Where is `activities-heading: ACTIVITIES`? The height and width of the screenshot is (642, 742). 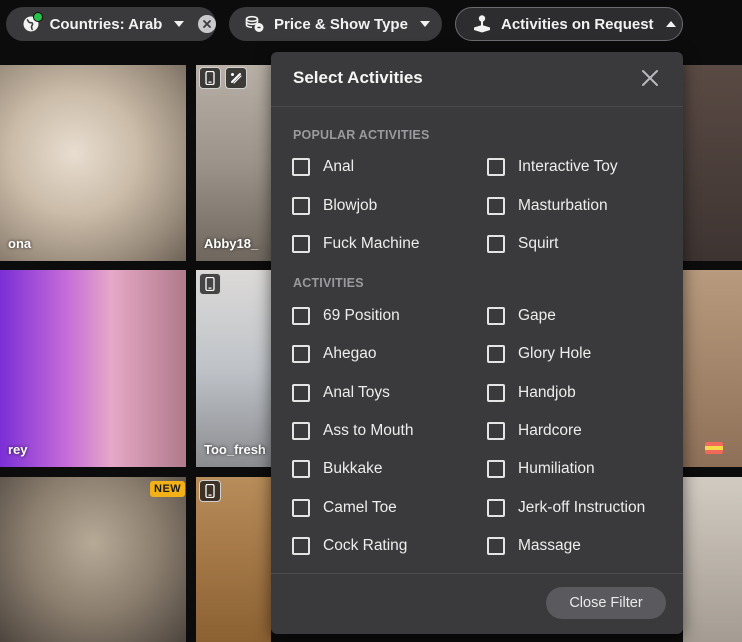
activities-heading: ACTIVITIES is located at coordinates (328, 283).